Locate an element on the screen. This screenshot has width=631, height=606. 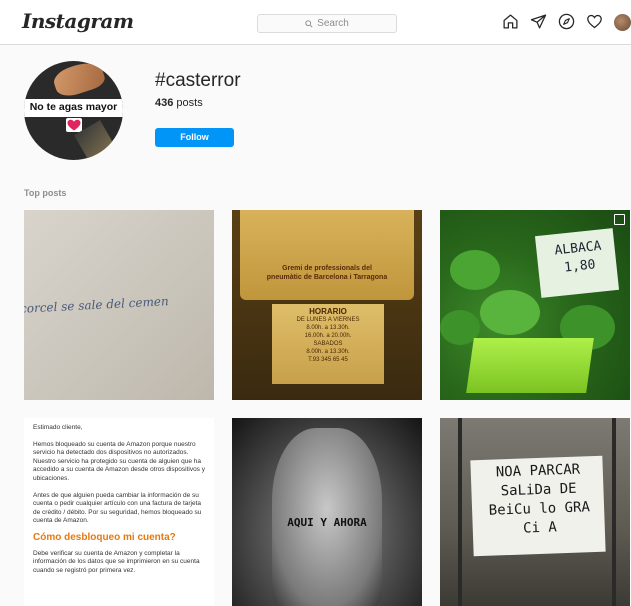
post-count: 436 posts is located at coordinates (179, 103).